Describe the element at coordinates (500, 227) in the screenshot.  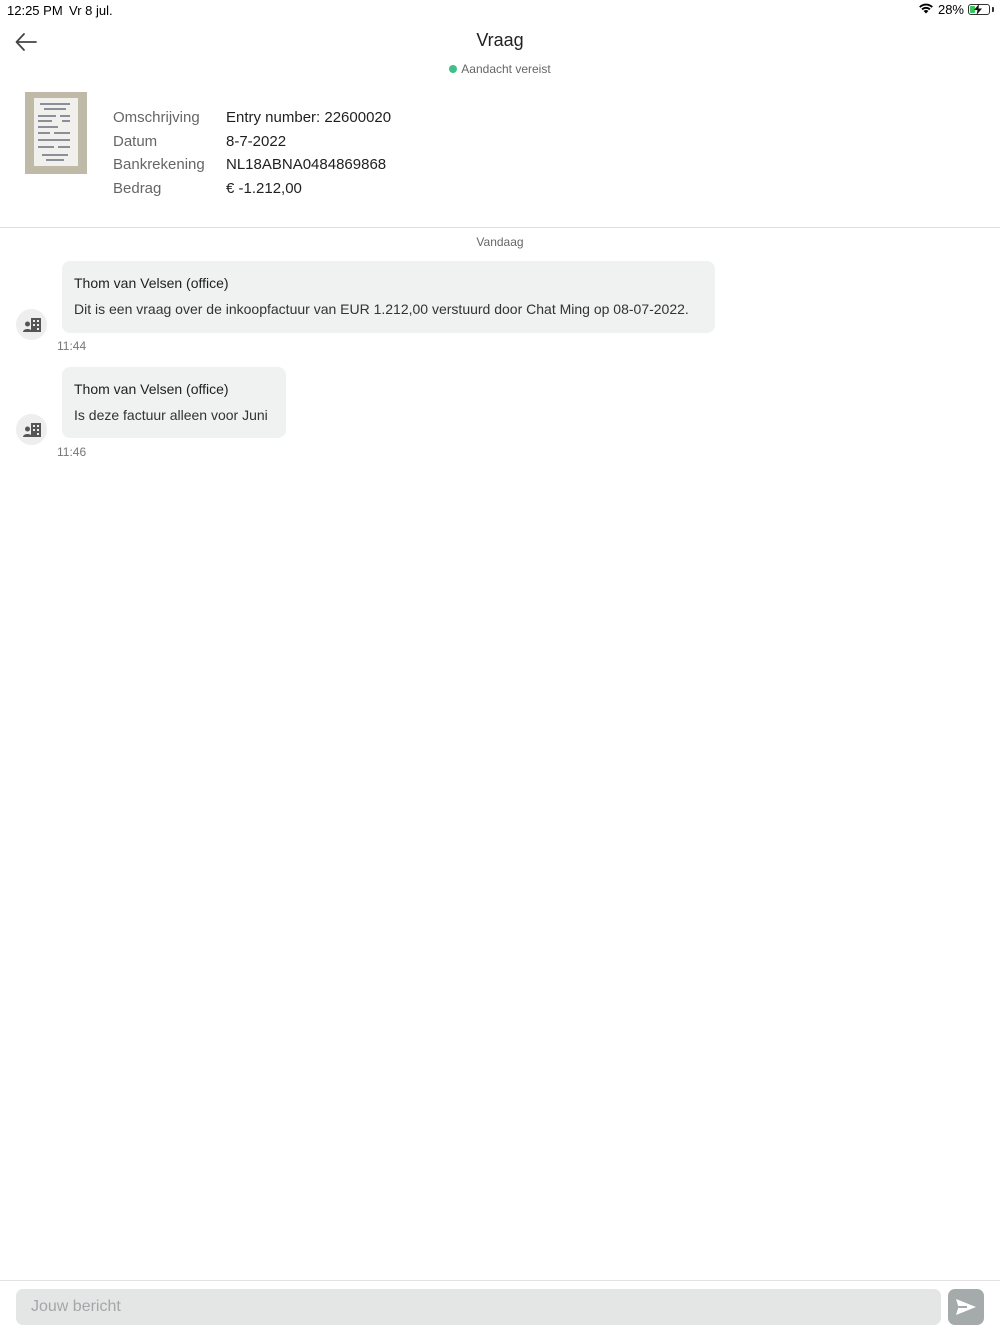
I see `section-divider` at that location.